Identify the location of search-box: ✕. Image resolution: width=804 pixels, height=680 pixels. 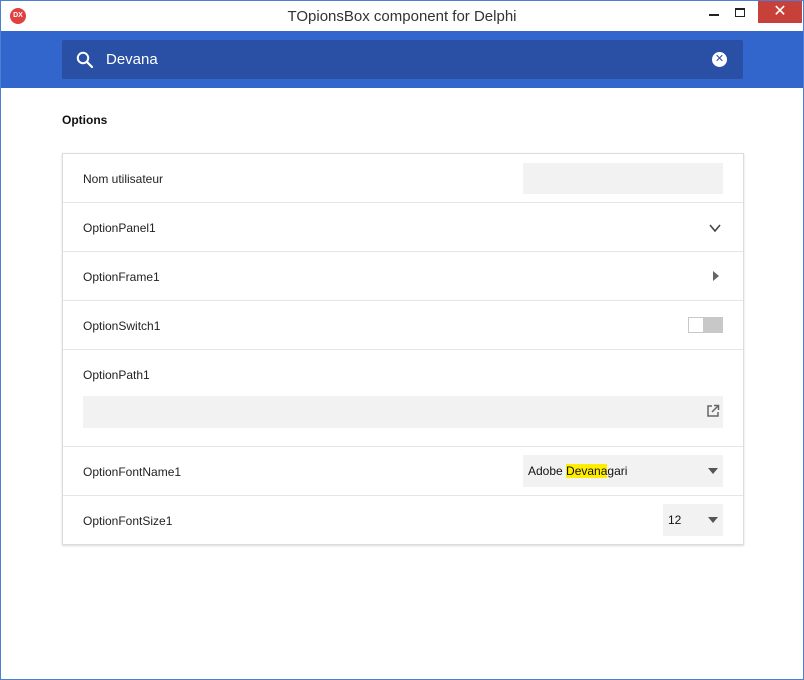
(402, 59).